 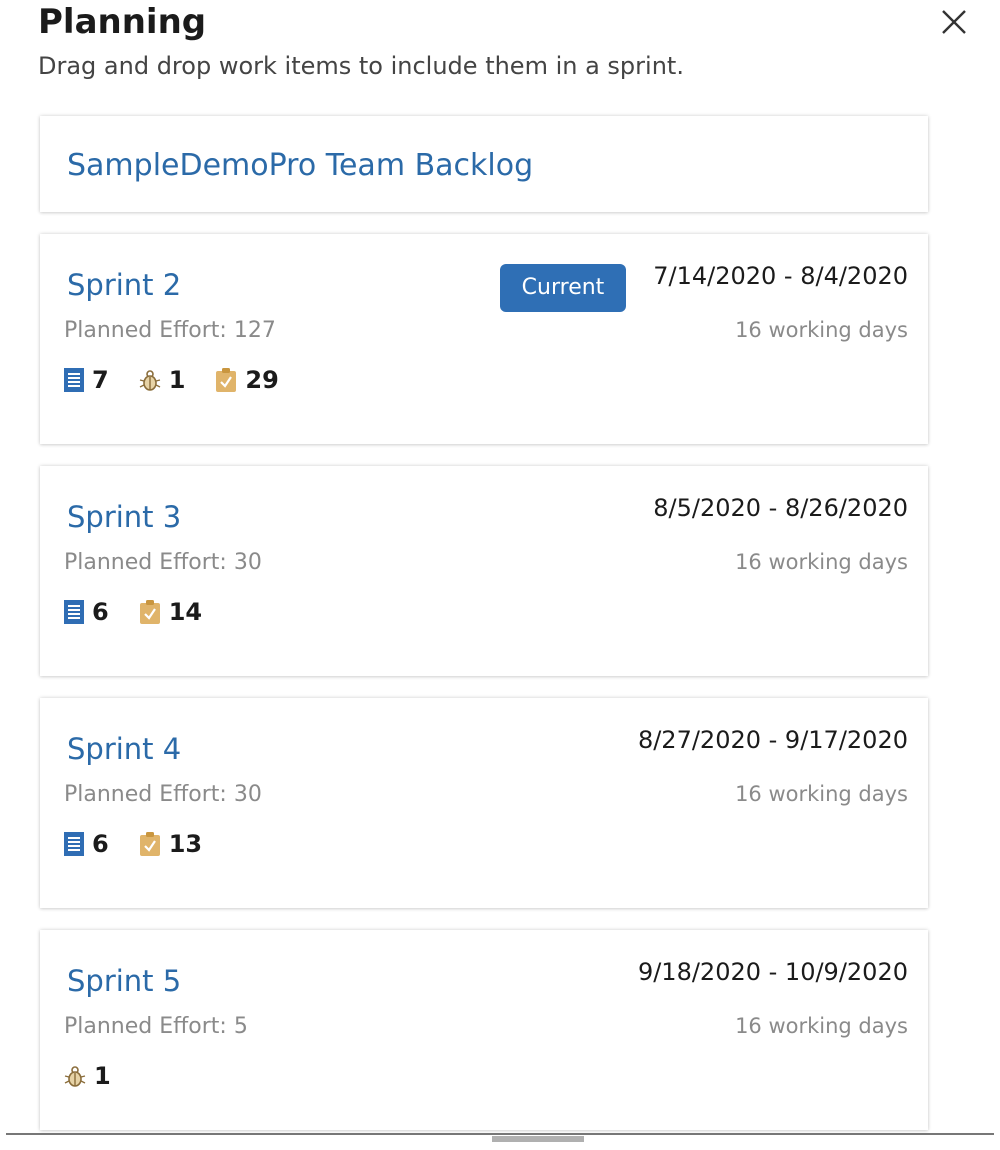 What do you see at coordinates (772, 972) in the screenshot?
I see `sprint-dates: 9/18/2020 - 10/9/2020` at bounding box center [772, 972].